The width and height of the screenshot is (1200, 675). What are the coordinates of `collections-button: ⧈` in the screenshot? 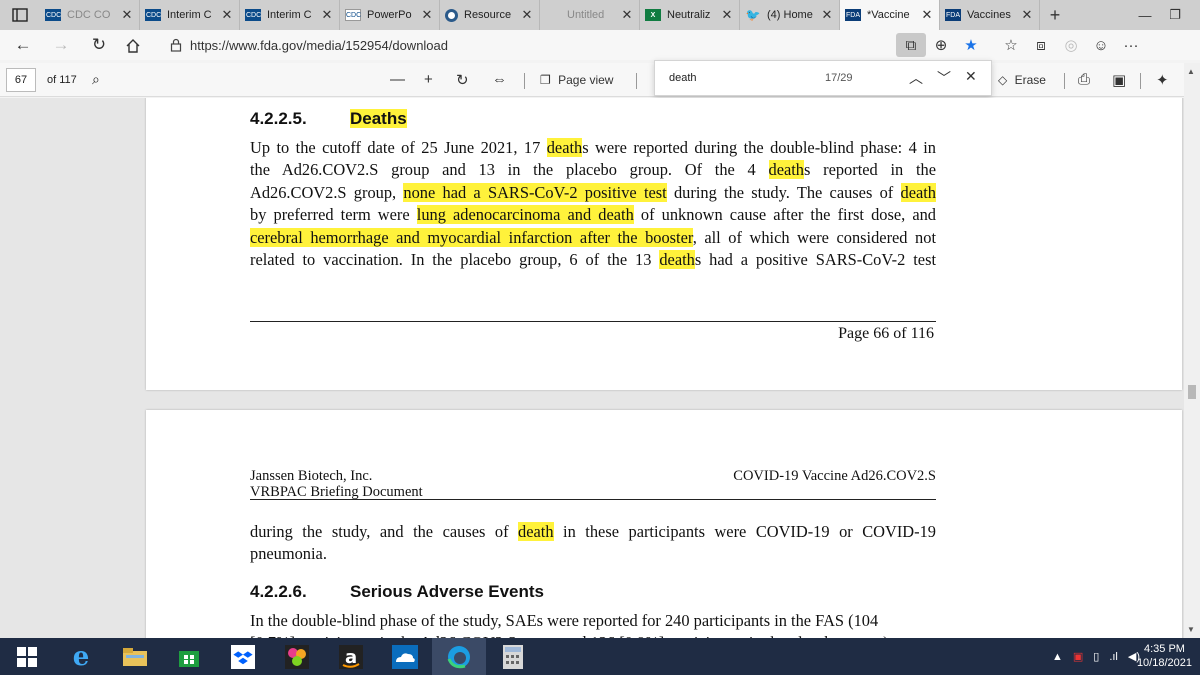 It's located at (1041, 45).